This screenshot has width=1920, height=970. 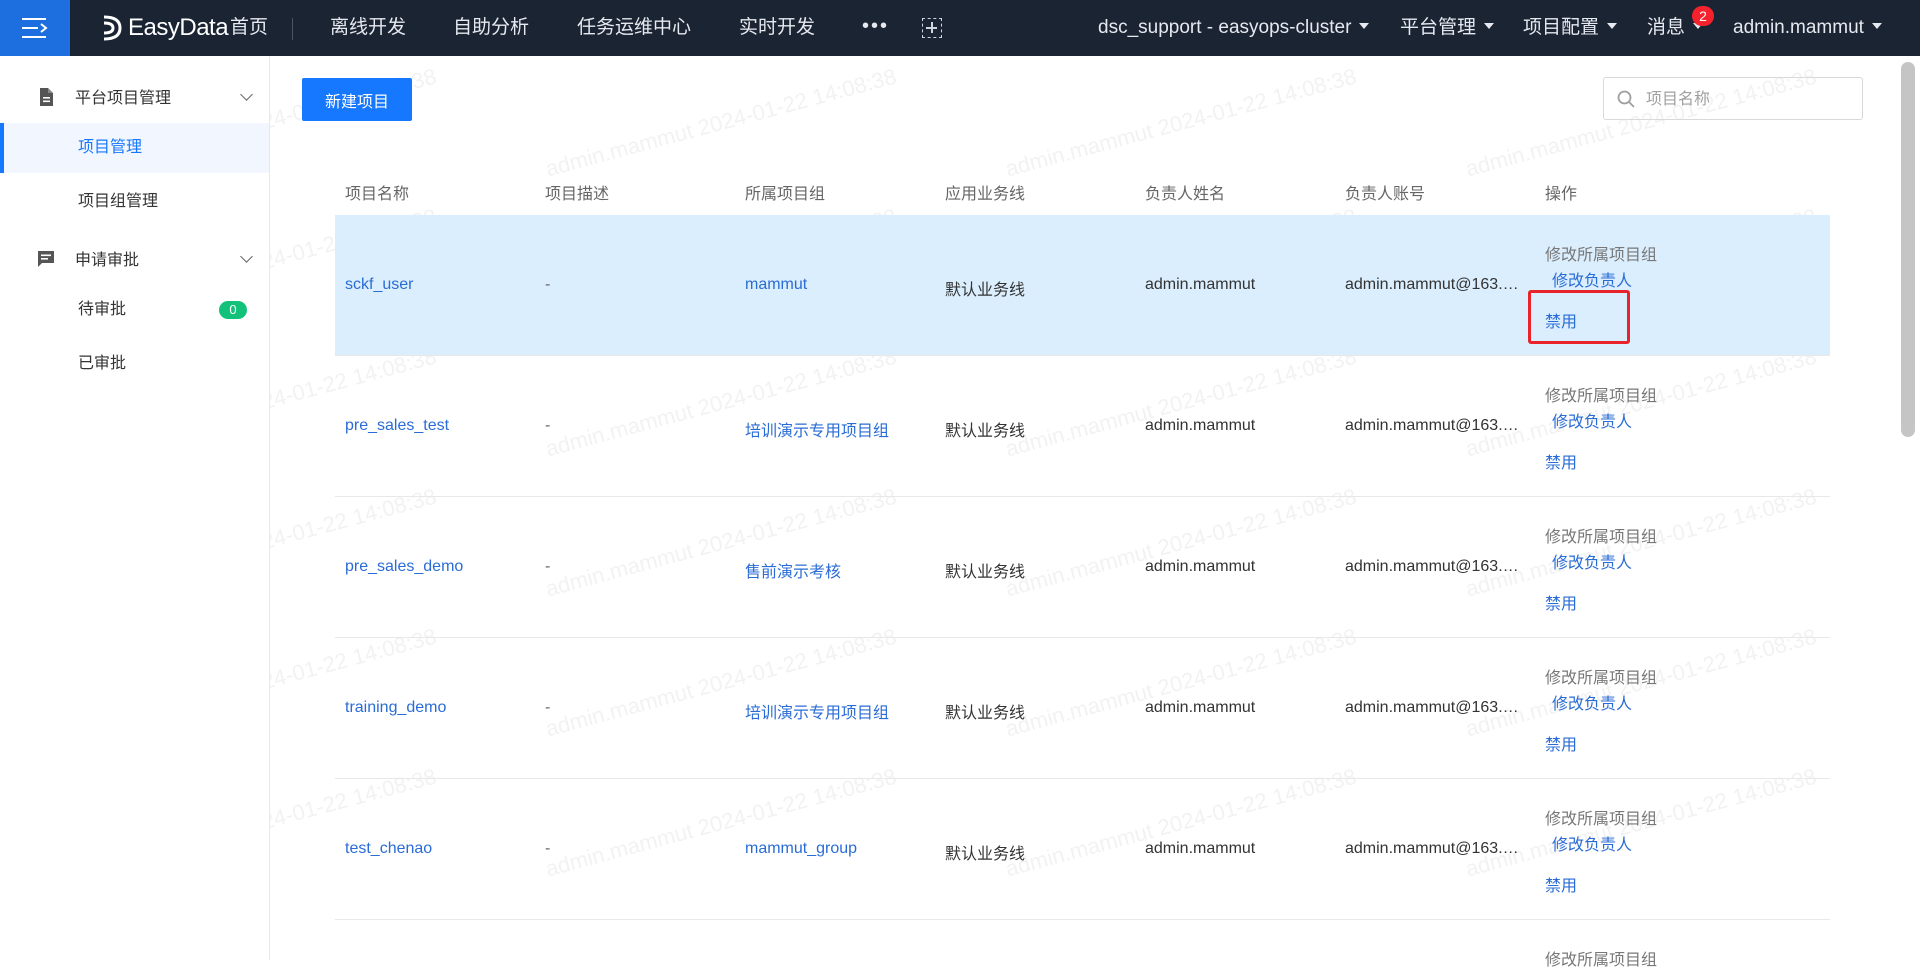 I want to click on sidebar-item-label: 项目管理, so click(x=110, y=147).